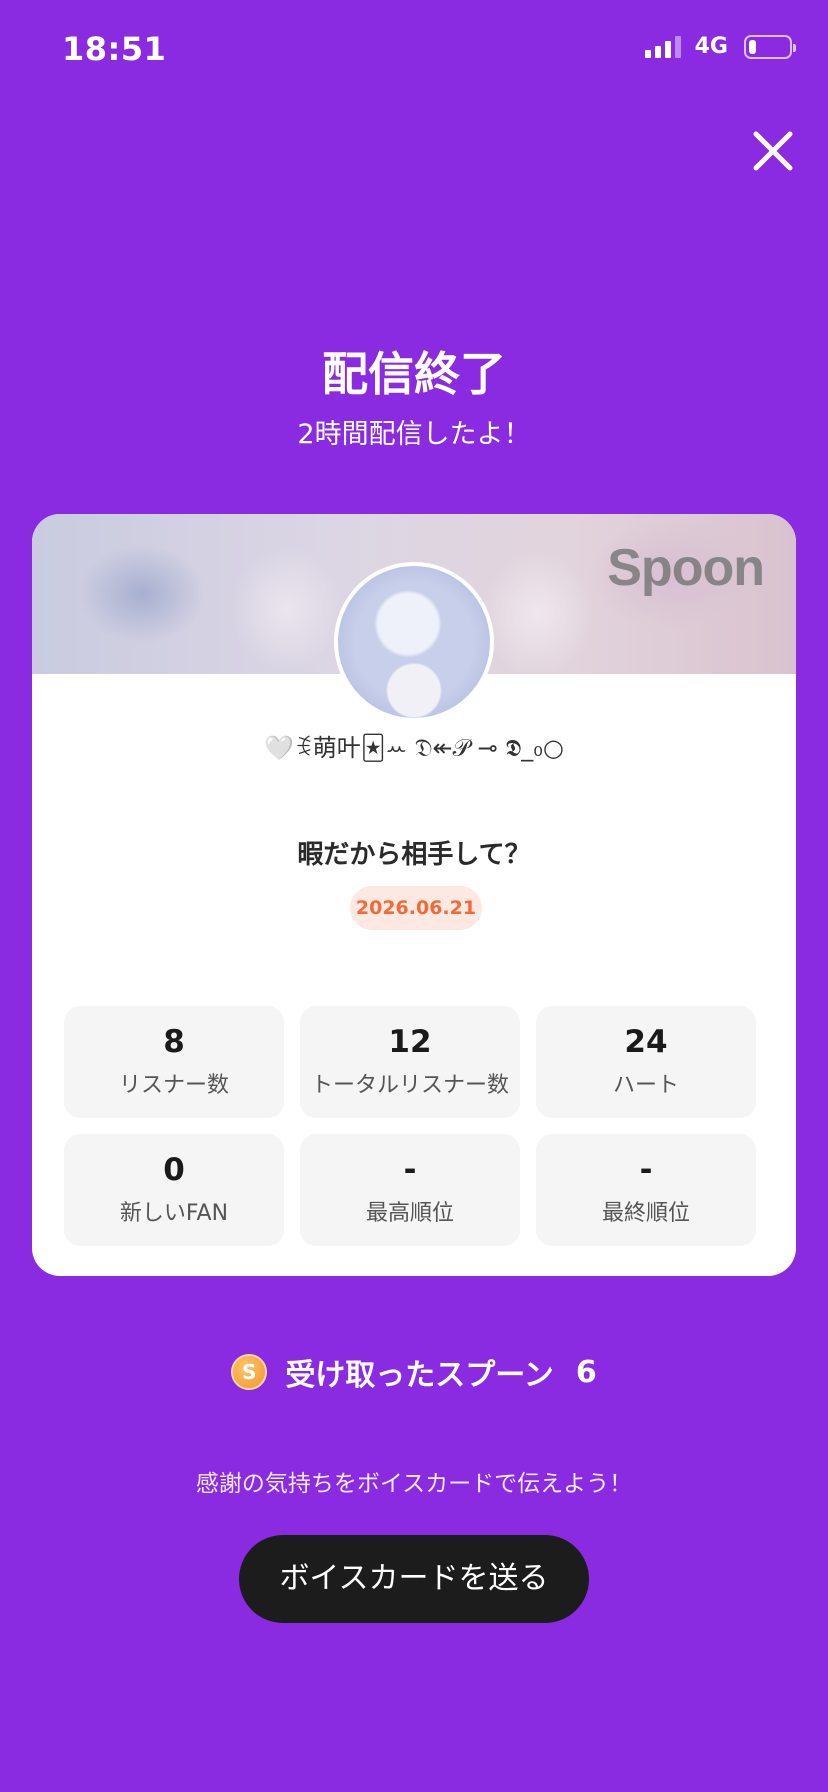 Image resolution: width=828 pixels, height=1792 pixels. Describe the element at coordinates (173, 1086) in the screenshot. I see `stat-label: リスナー数` at that location.